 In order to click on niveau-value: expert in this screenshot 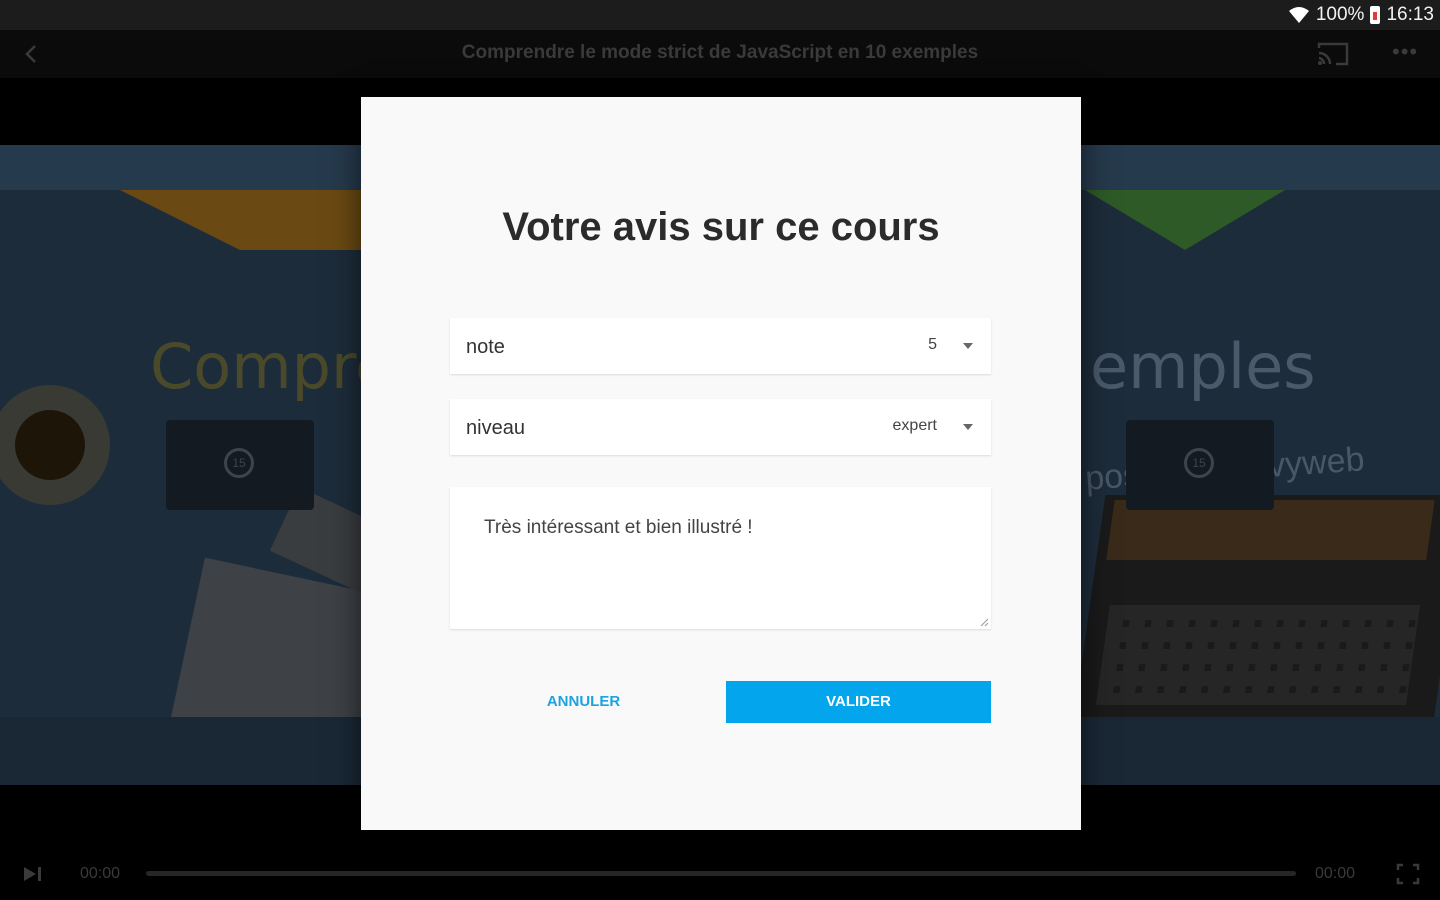, I will do `click(914, 425)`.